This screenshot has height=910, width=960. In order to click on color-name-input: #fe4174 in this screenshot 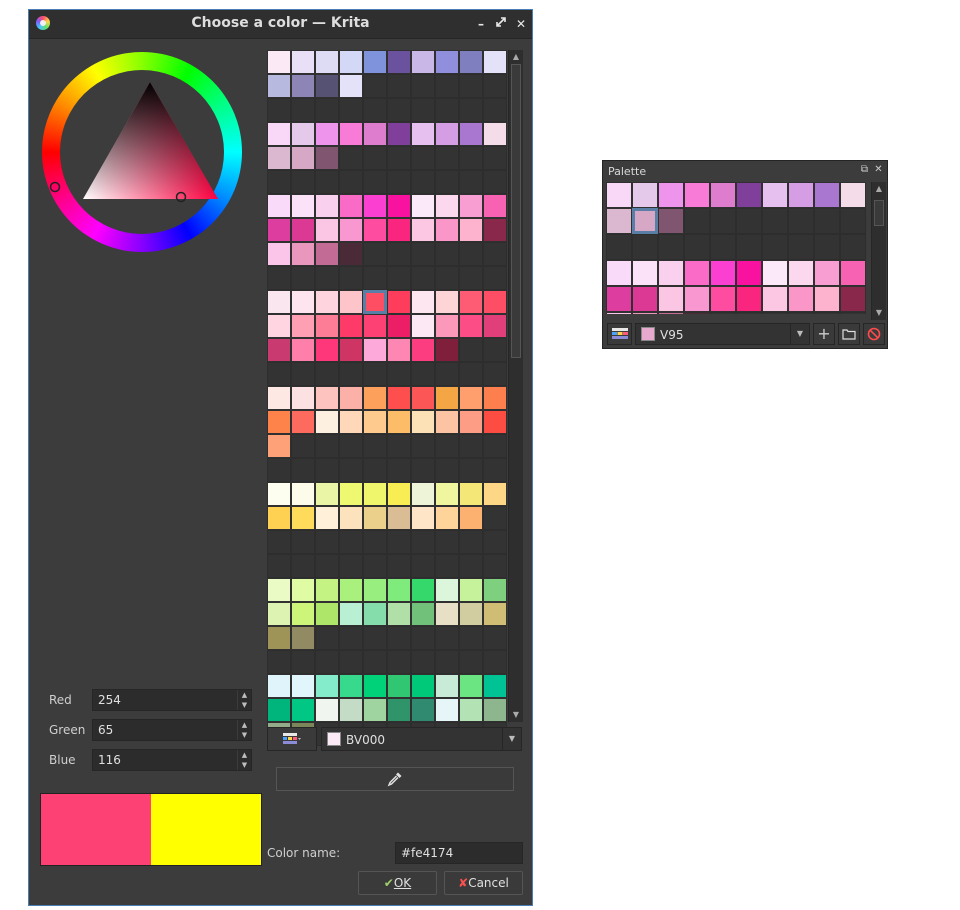, I will do `click(459, 853)`.